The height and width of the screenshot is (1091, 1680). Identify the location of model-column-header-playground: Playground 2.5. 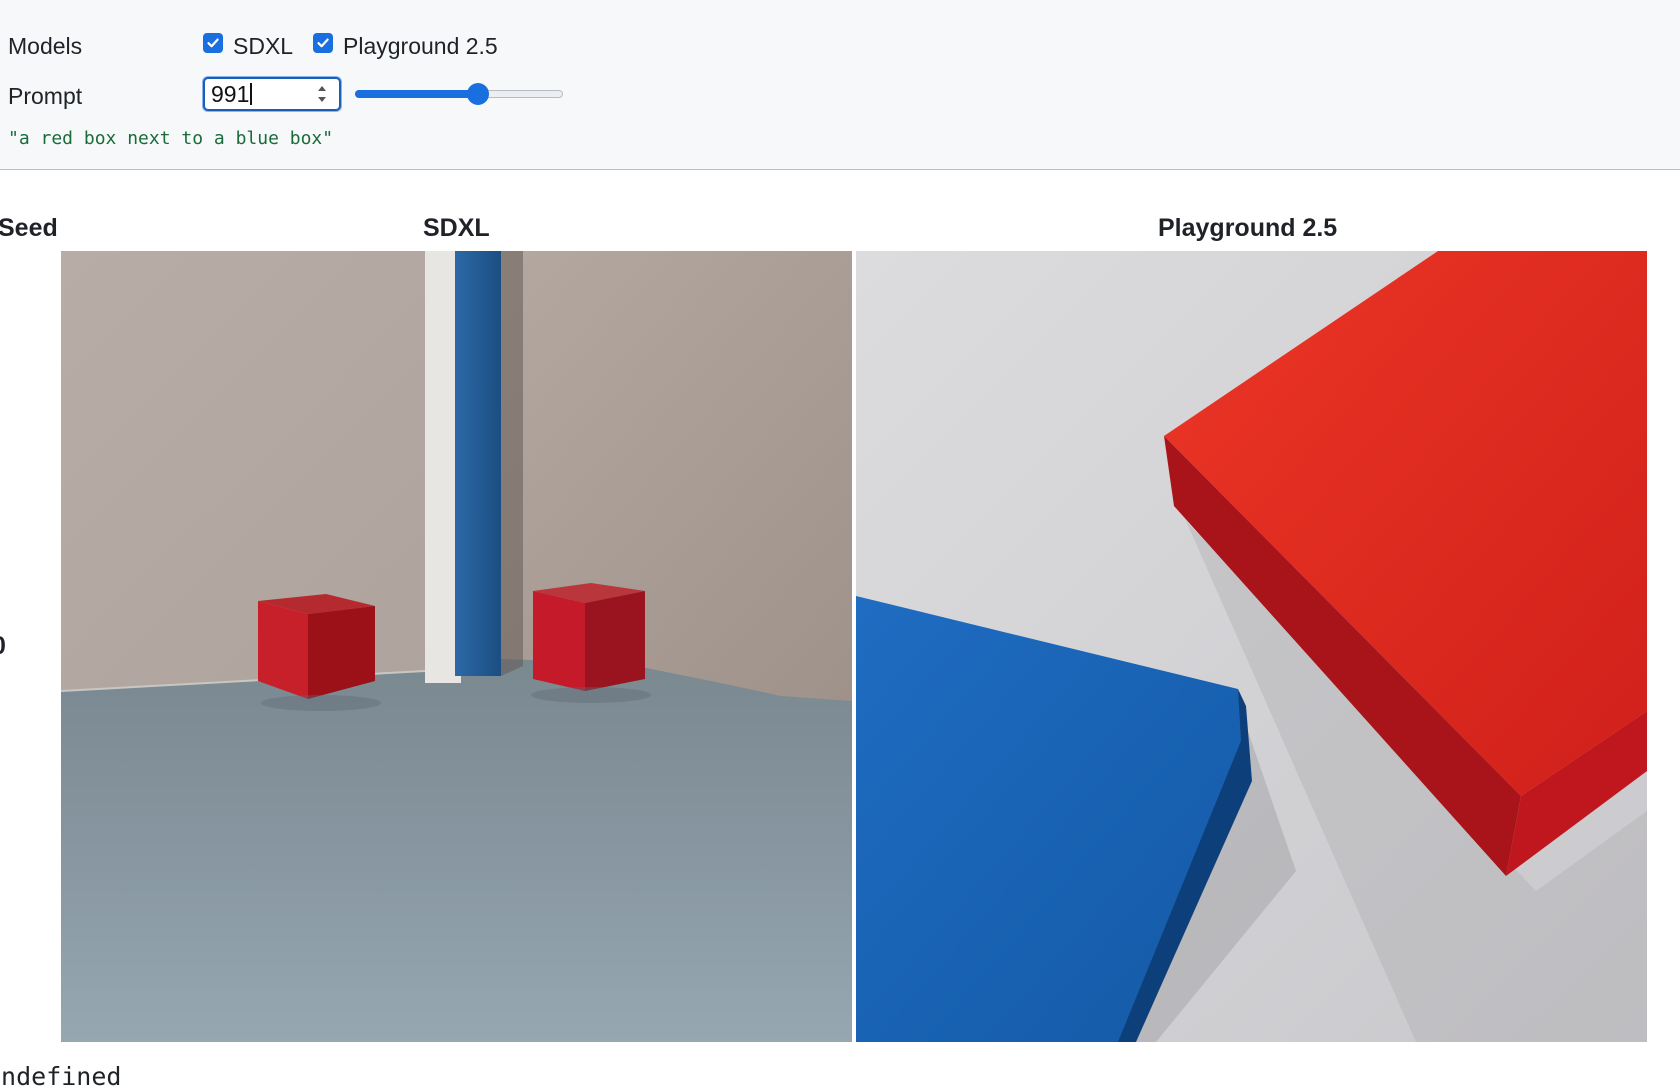
(1248, 228).